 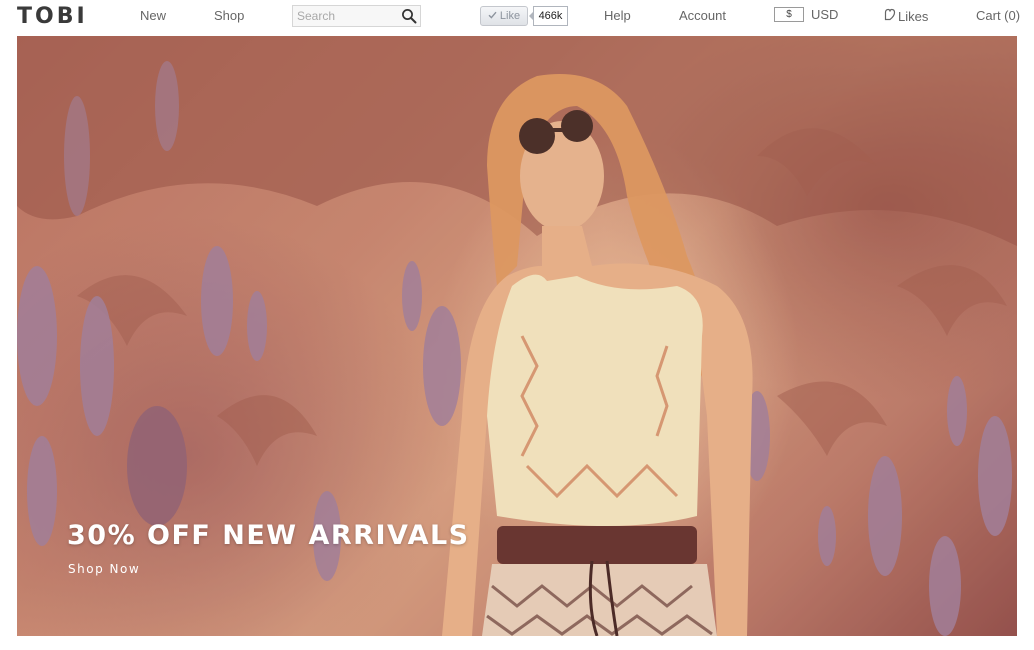 What do you see at coordinates (510, 16) in the screenshot?
I see `facebook-like-label: Like` at bounding box center [510, 16].